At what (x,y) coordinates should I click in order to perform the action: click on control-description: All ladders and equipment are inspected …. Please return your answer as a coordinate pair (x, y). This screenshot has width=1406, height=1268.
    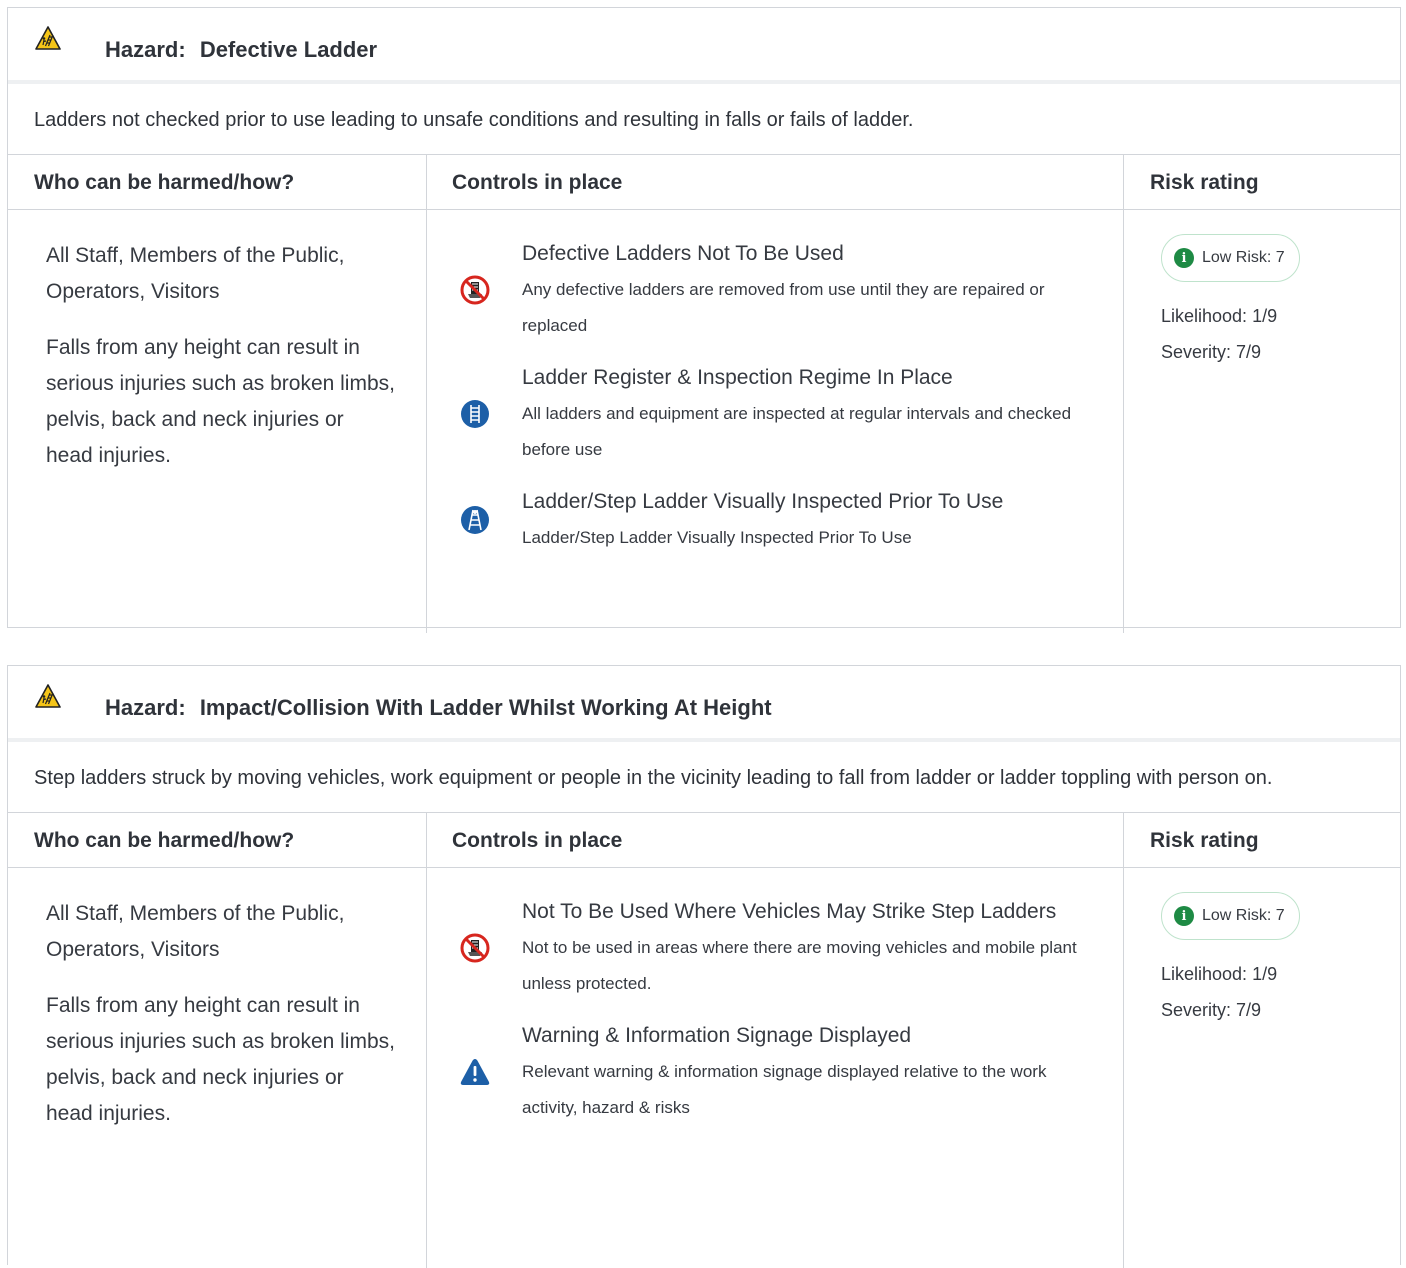
    Looking at the image, I should click on (797, 431).